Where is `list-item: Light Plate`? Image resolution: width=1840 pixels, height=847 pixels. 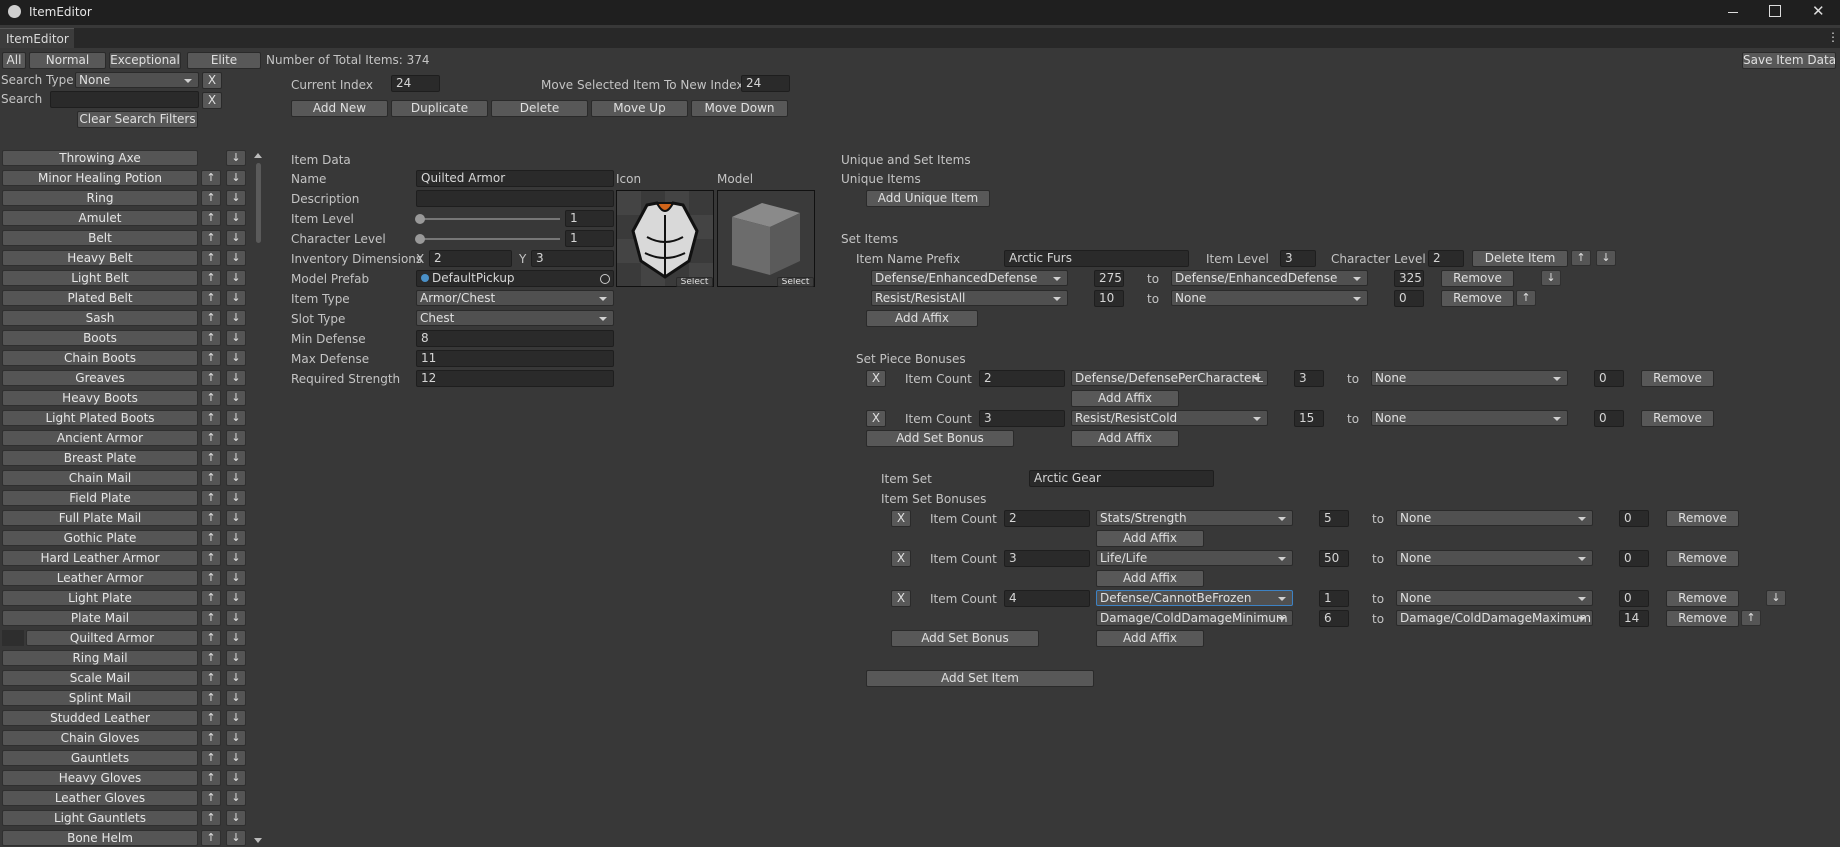
list-item: Light Plate is located at coordinates (100, 598).